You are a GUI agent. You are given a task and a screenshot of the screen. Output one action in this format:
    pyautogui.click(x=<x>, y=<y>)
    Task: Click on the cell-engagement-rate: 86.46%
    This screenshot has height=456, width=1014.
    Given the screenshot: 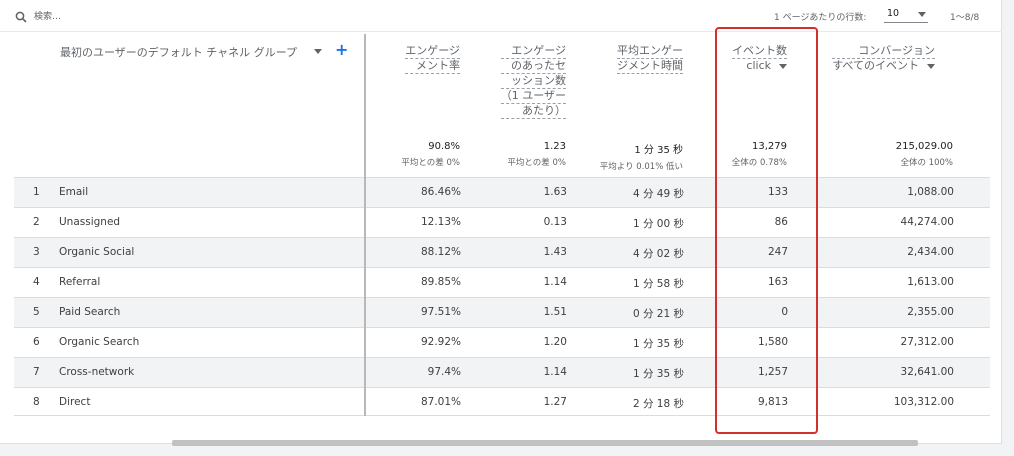 What is the action you would take?
    pyautogui.click(x=440, y=192)
    